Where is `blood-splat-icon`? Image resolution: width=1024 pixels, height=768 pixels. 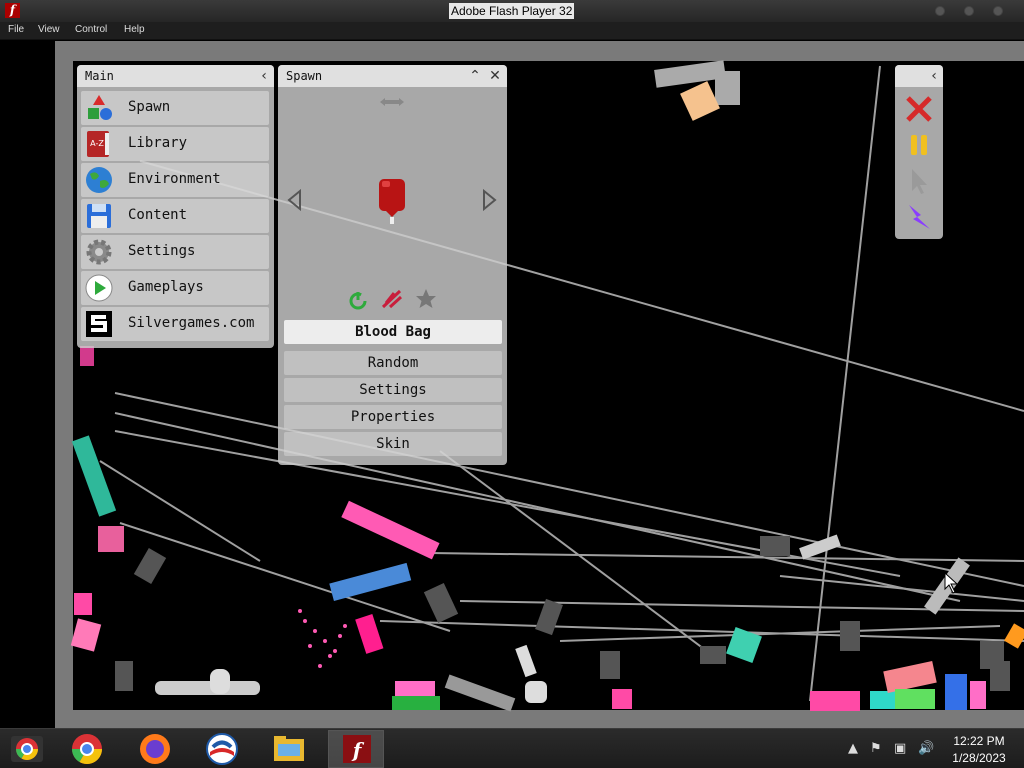 blood-splat-icon is located at coordinates (392, 299).